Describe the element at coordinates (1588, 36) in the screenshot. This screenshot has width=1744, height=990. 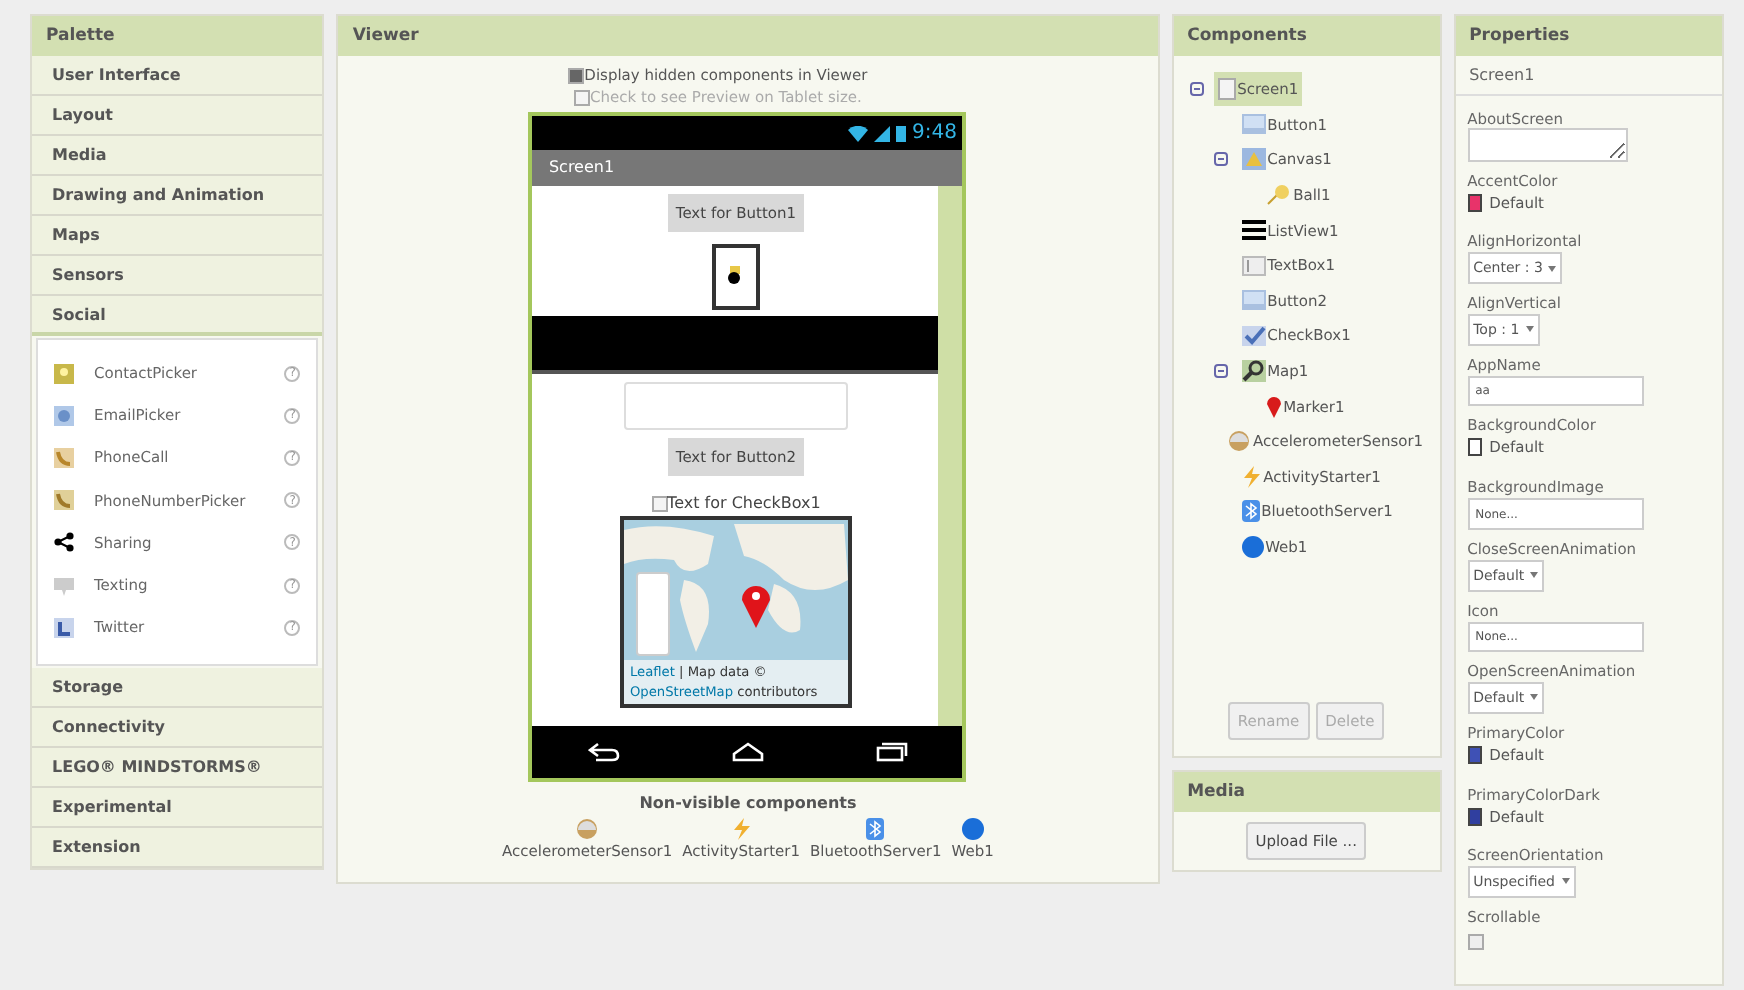
I see `panel-header: Properties` at that location.